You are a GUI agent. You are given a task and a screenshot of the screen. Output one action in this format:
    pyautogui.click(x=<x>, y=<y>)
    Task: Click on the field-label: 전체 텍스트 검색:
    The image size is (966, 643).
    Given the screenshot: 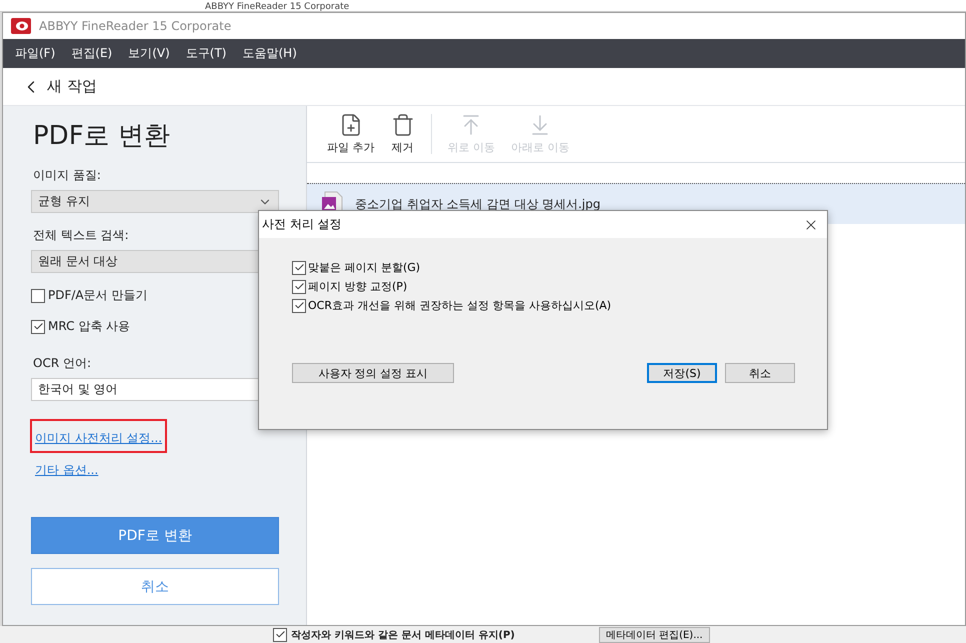 What is the action you would take?
    pyautogui.click(x=81, y=235)
    